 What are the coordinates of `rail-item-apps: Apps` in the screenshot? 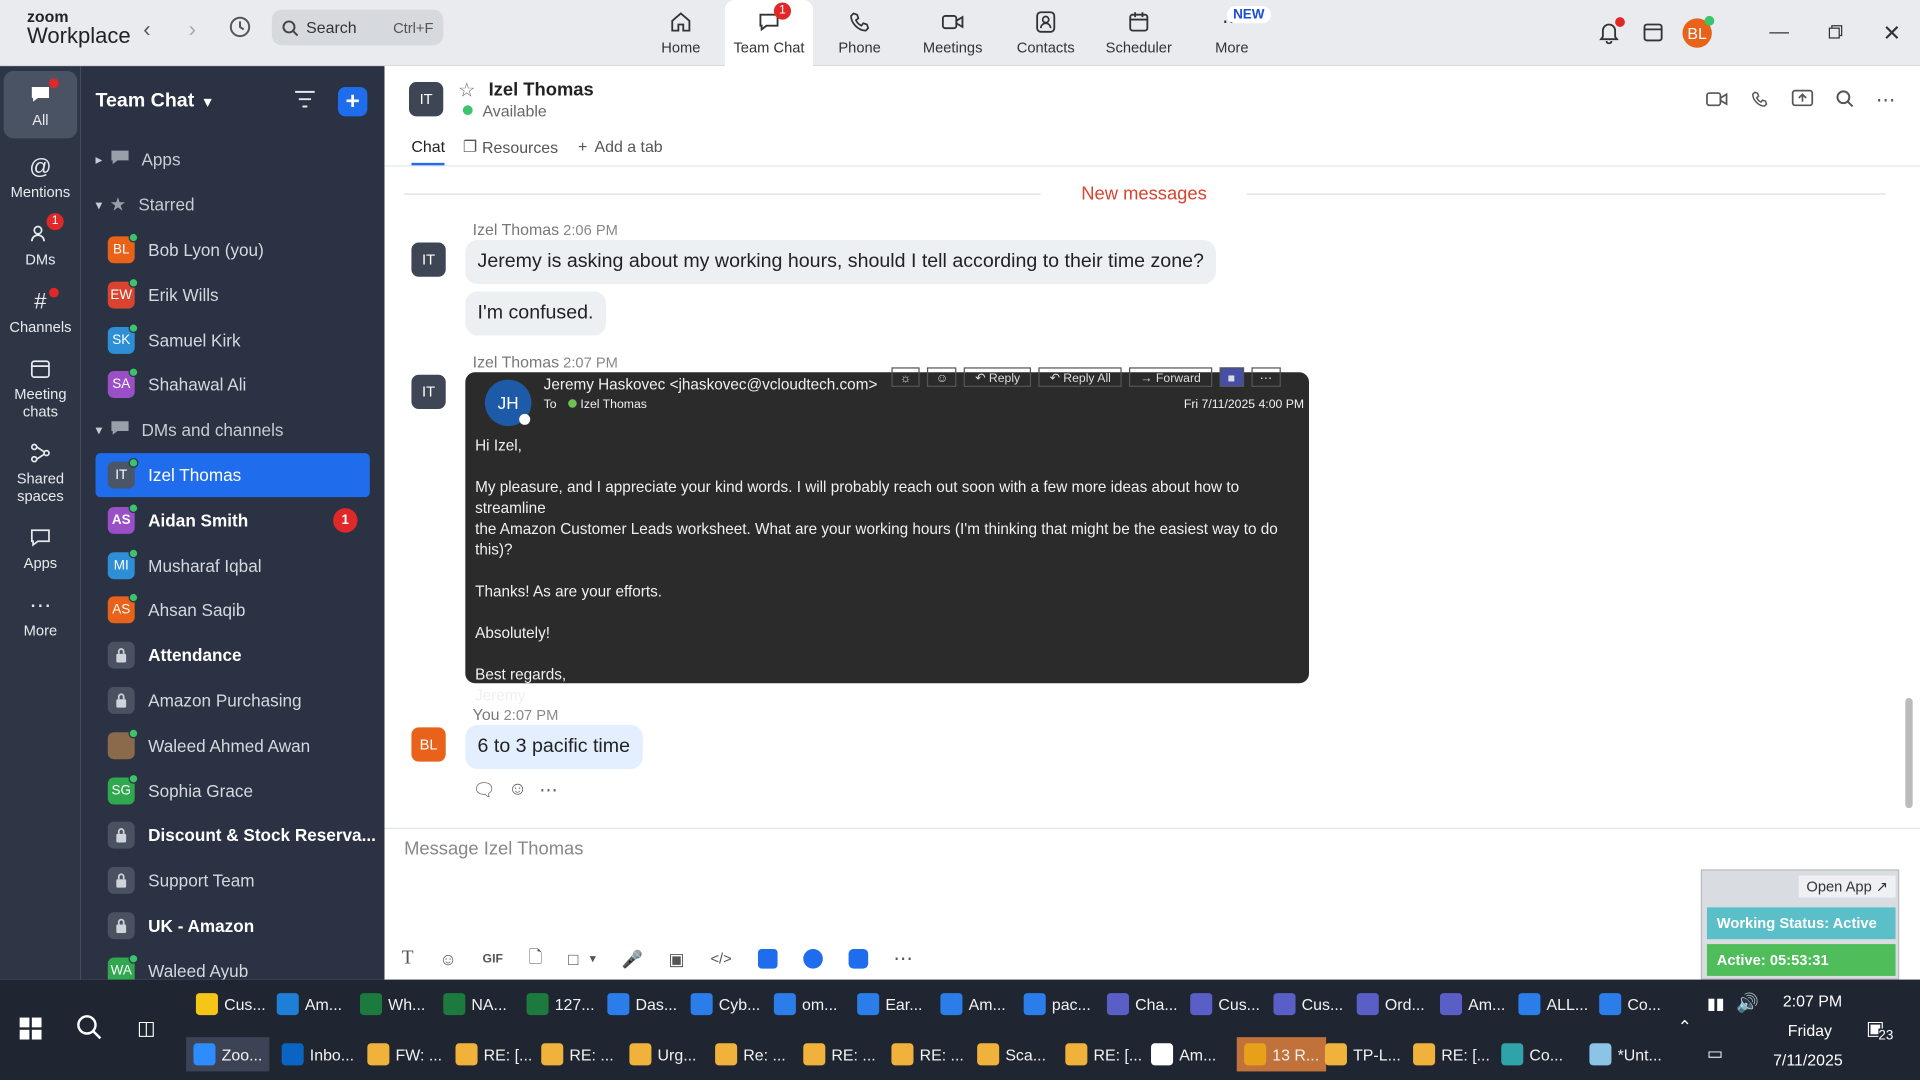 It's located at (40, 547).